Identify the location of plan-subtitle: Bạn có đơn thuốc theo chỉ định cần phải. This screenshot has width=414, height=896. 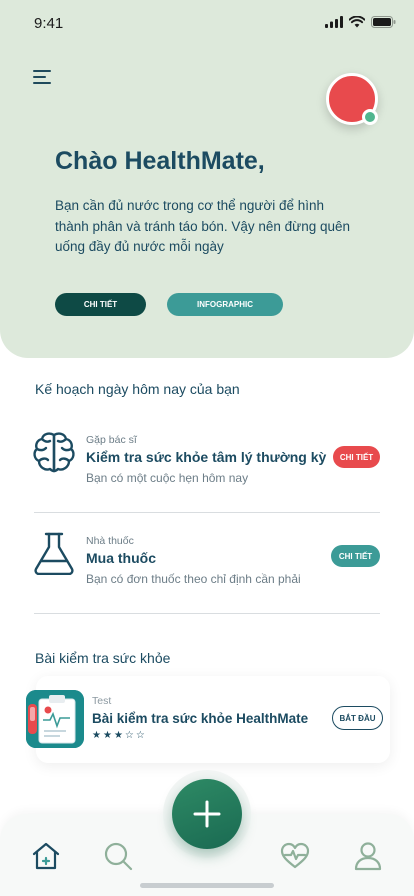
(193, 579).